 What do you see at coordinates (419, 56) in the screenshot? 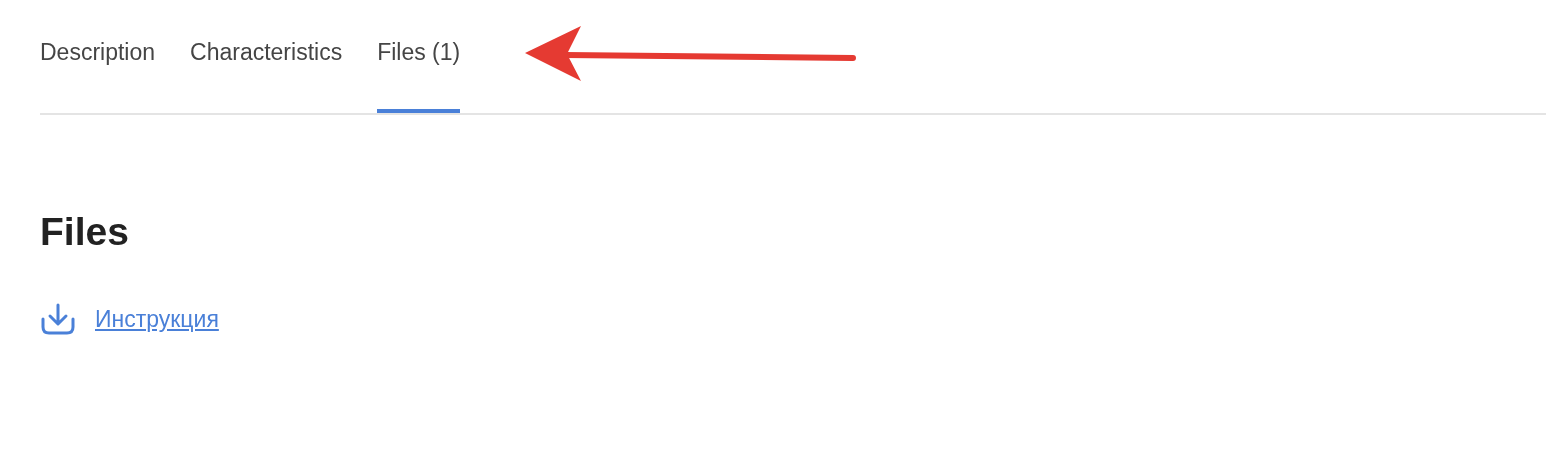
I see `tab: Files (1)` at bounding box center [419, 56].